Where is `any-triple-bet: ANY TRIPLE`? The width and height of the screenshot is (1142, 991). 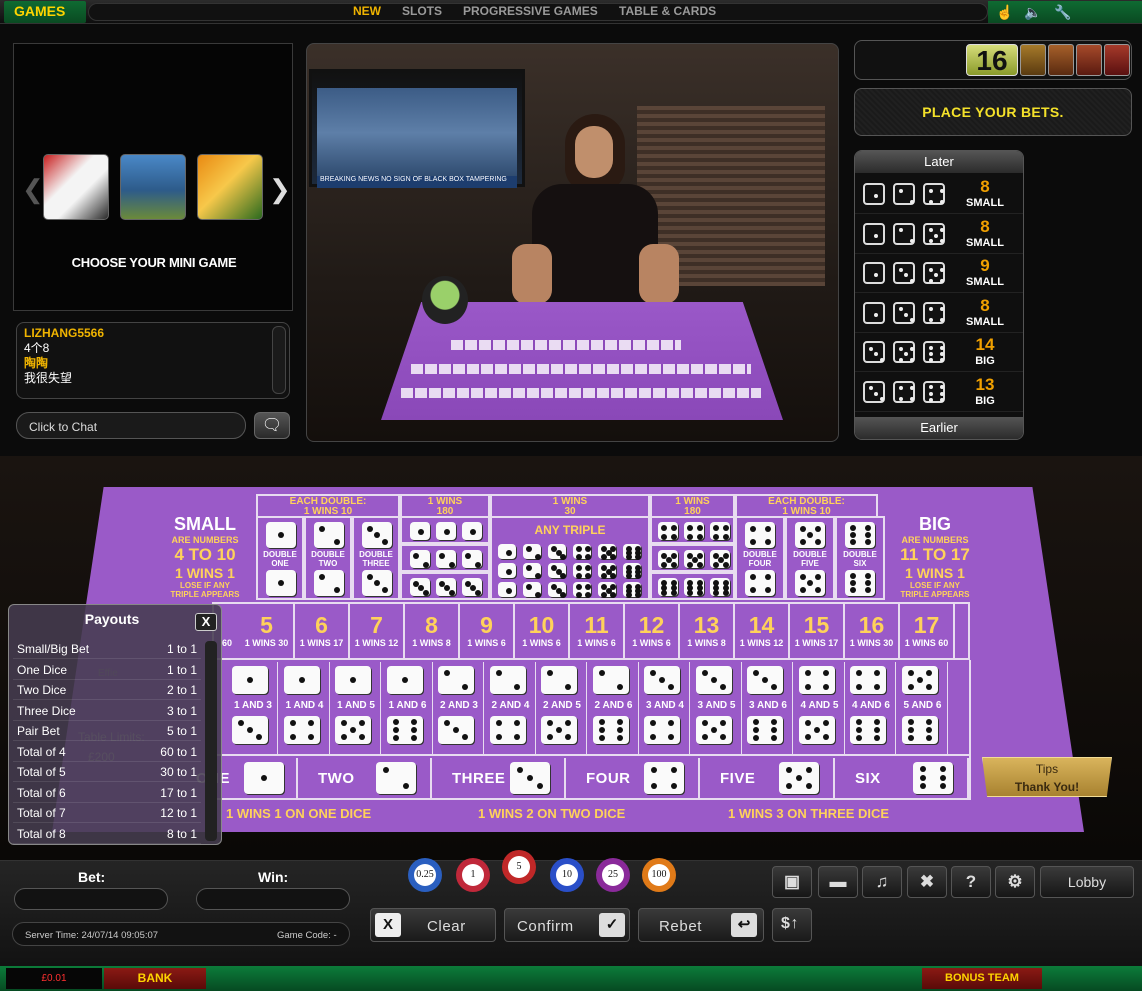 any-triple-bet: ANY TRIPLE is located at coordinates (570, 558).